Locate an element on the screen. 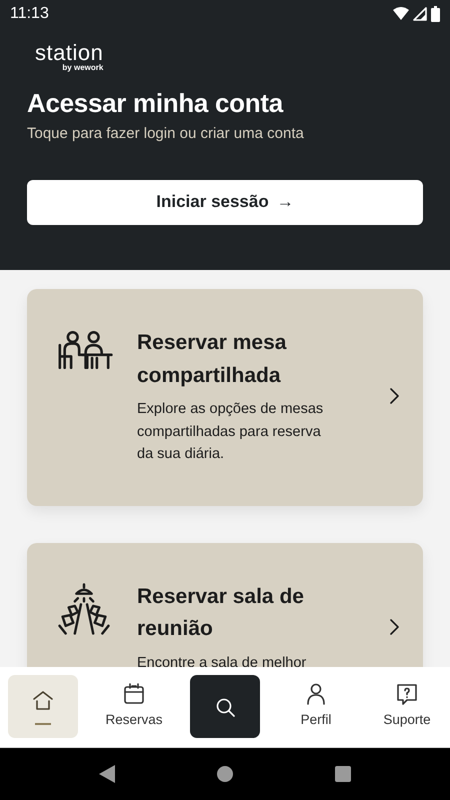 The image size is (450, 800). home-button-icon is located at coordinates (225, 774).